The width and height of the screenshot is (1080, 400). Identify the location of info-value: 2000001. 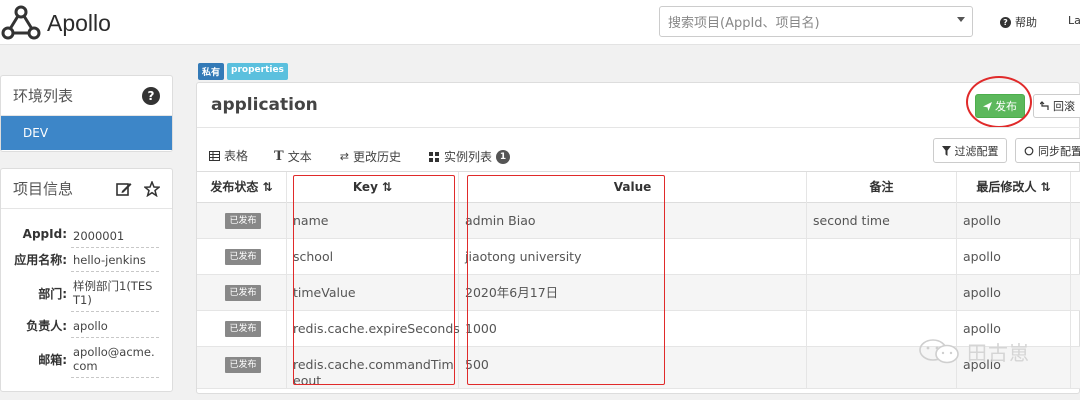
(115, 237).